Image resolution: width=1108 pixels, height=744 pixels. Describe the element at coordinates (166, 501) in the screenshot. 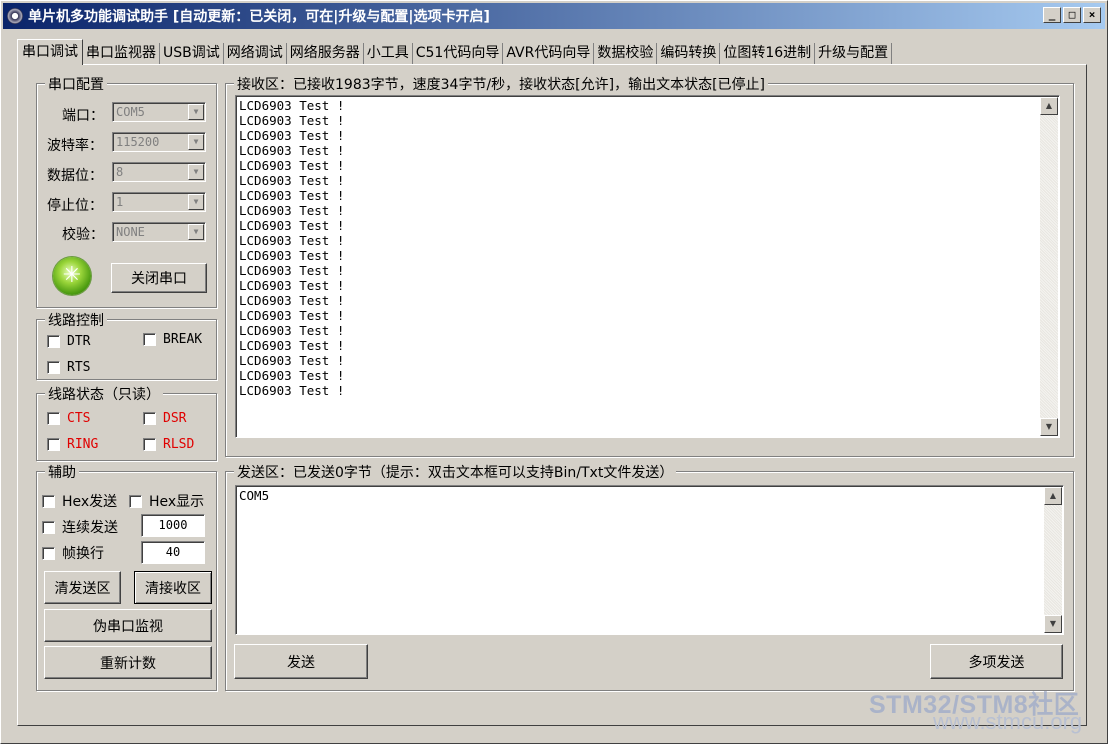

I see `hex-display-checkbox: Hex显示` at that location.